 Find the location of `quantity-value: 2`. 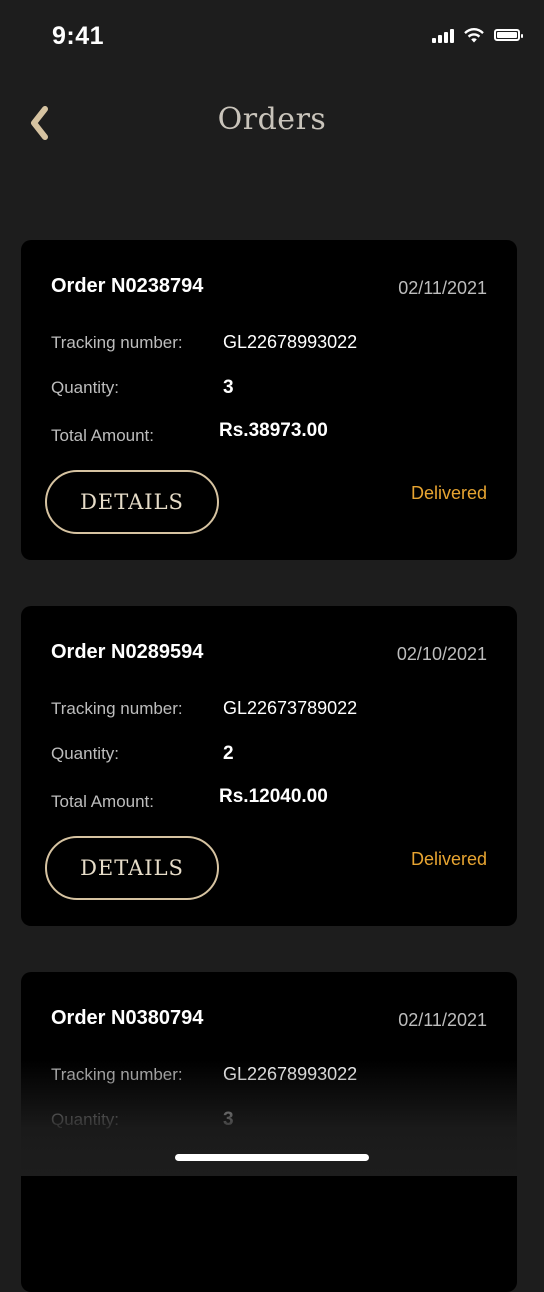

quantity-value: 2 is located at coordinates (228, 753).